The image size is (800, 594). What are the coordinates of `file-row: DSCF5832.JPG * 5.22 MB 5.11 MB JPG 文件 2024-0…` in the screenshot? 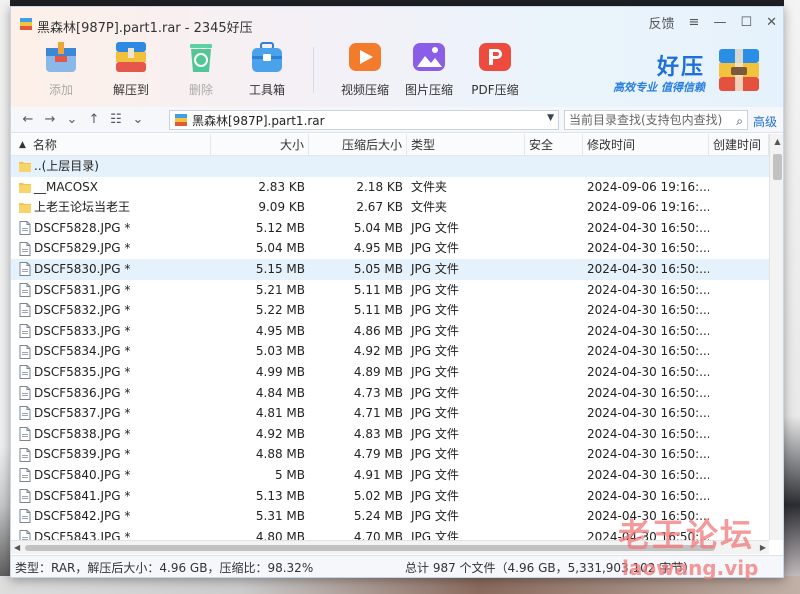 It's located at (390, 310).